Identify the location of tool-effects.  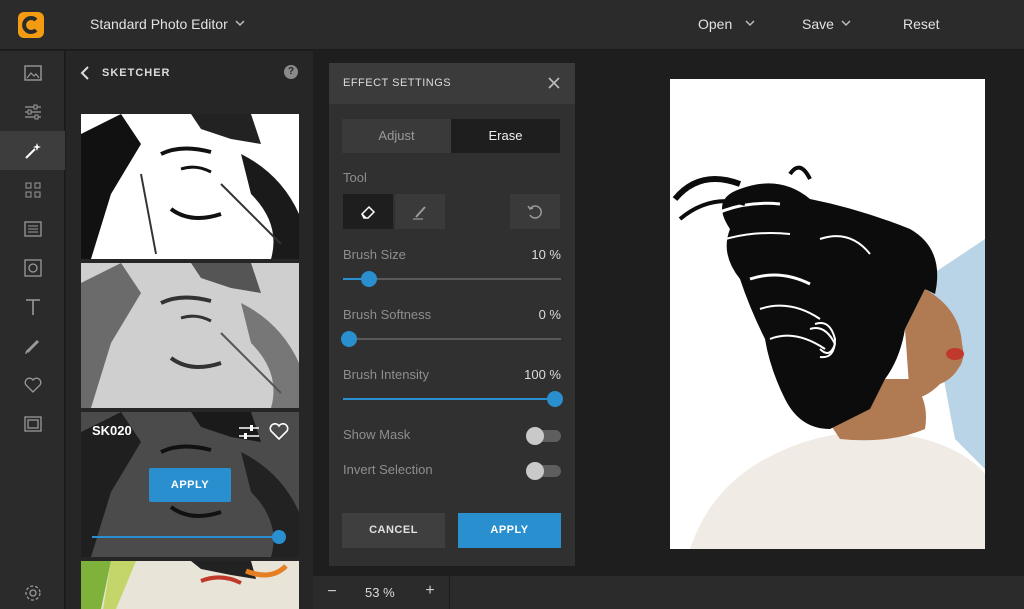
(32, 150).